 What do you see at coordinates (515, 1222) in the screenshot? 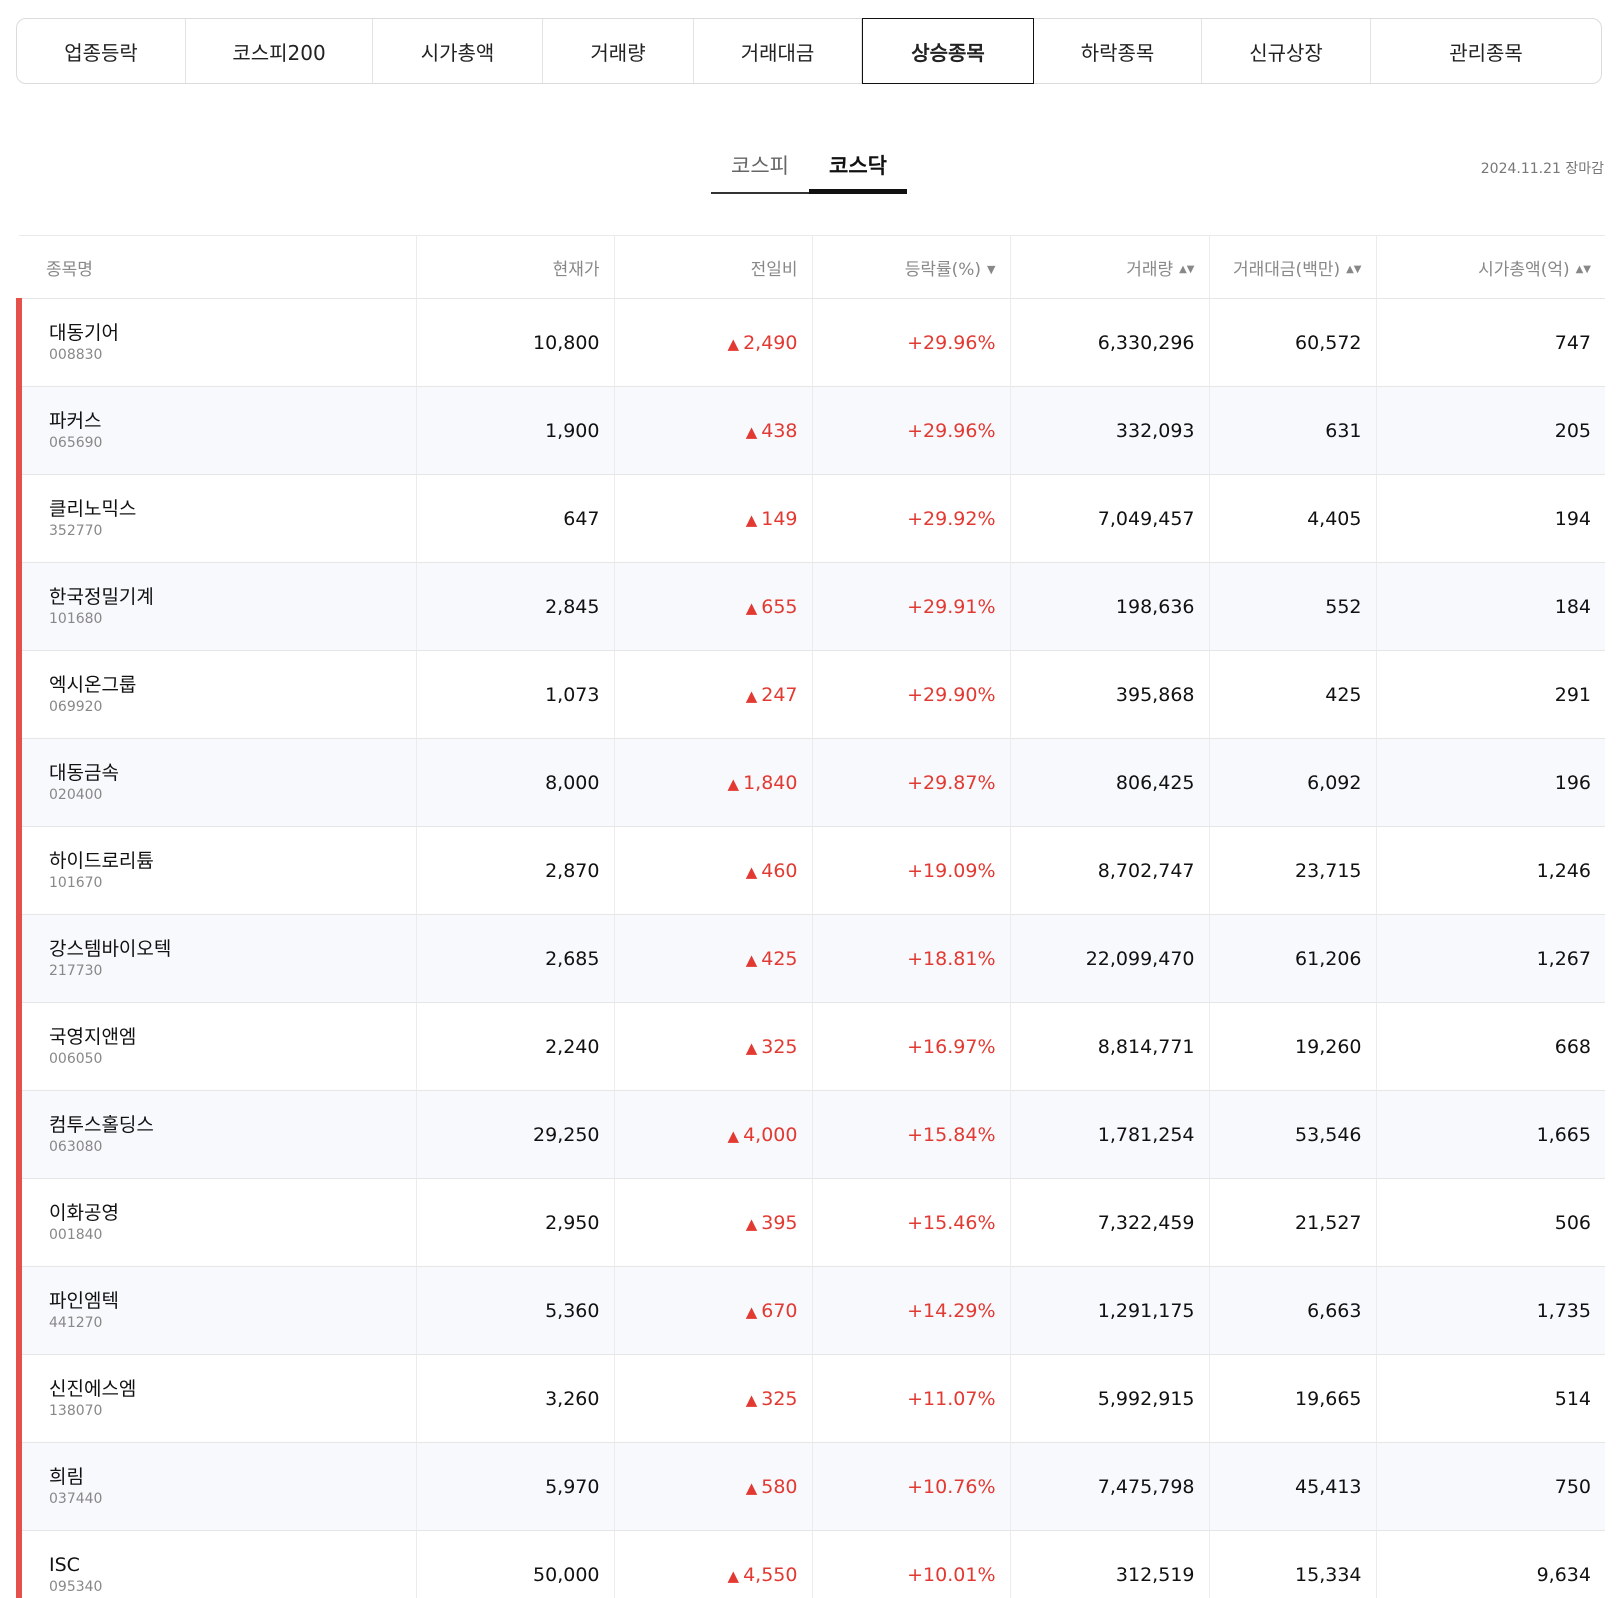
I see `price-cell: 2,950` at bounding box center [515, 1222].